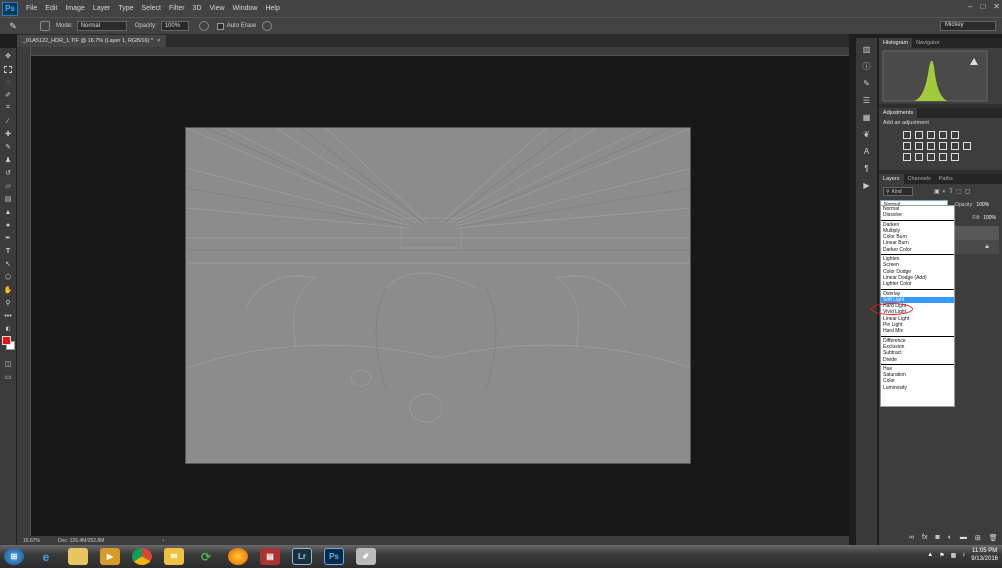  I want to click on actions-panel-icon: ▶, so click(867, 185).